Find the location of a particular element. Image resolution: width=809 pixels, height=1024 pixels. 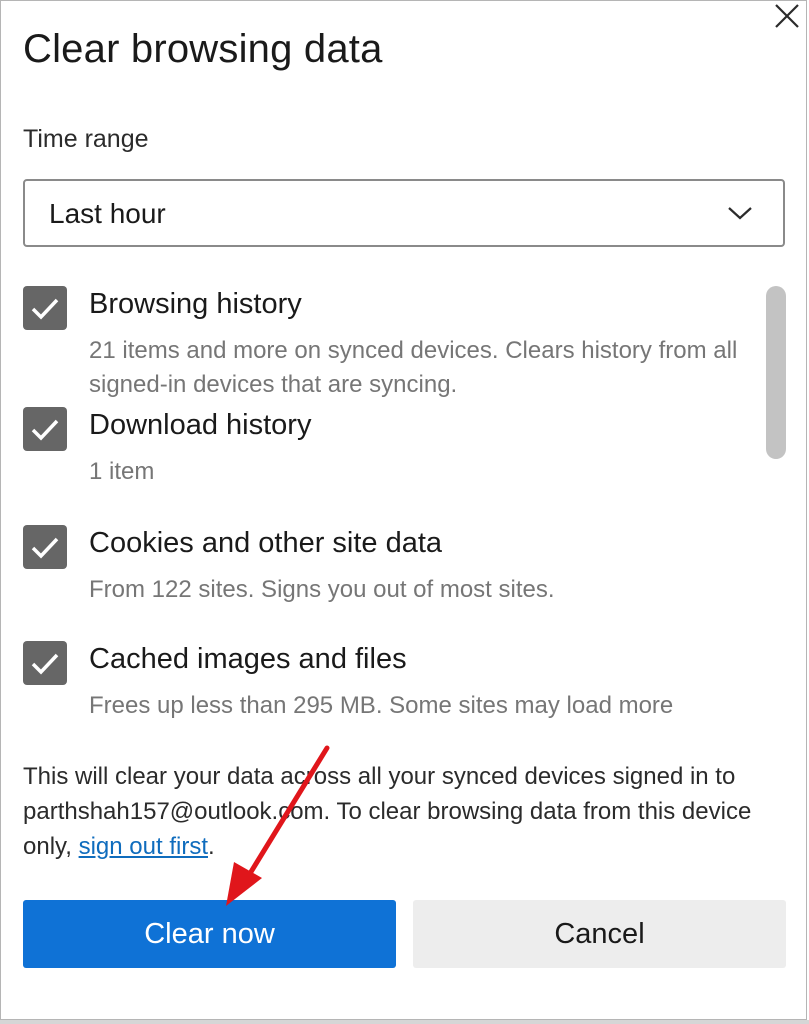

download-history-checkbox is located at coordinates (45, 429).